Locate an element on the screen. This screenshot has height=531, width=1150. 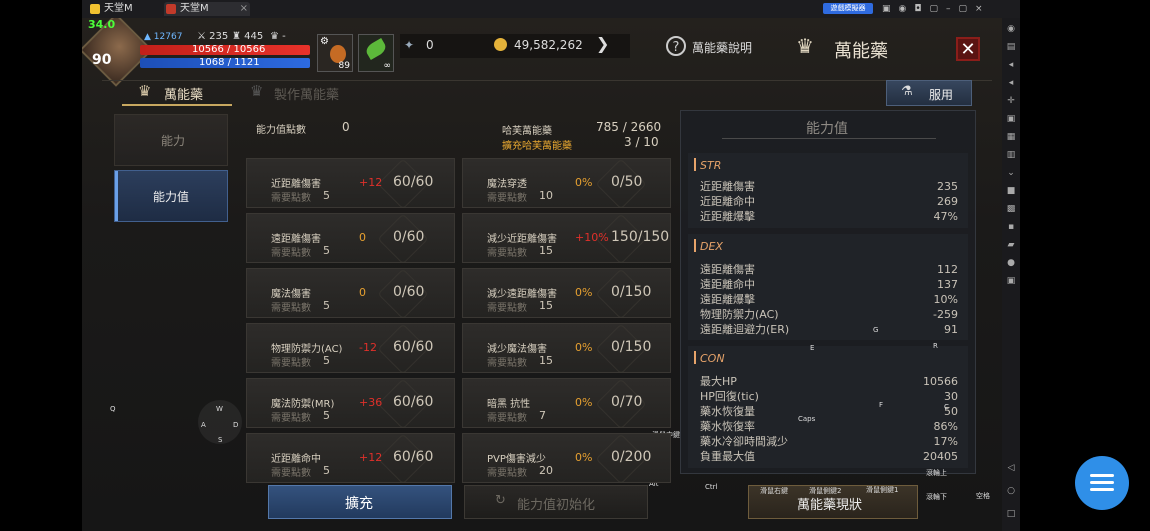
ability-progress: 0/70 is located at coordinates (627, 402).